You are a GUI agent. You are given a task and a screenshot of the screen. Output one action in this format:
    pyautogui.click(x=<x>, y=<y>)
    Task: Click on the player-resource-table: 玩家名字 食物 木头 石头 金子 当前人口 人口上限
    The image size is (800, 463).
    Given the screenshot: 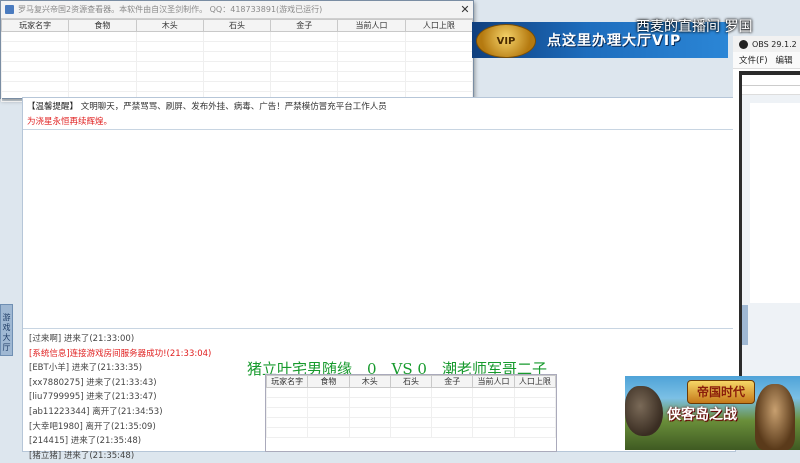 What is the action you would take?
    pyautogui.click(x=411, y=413)
    